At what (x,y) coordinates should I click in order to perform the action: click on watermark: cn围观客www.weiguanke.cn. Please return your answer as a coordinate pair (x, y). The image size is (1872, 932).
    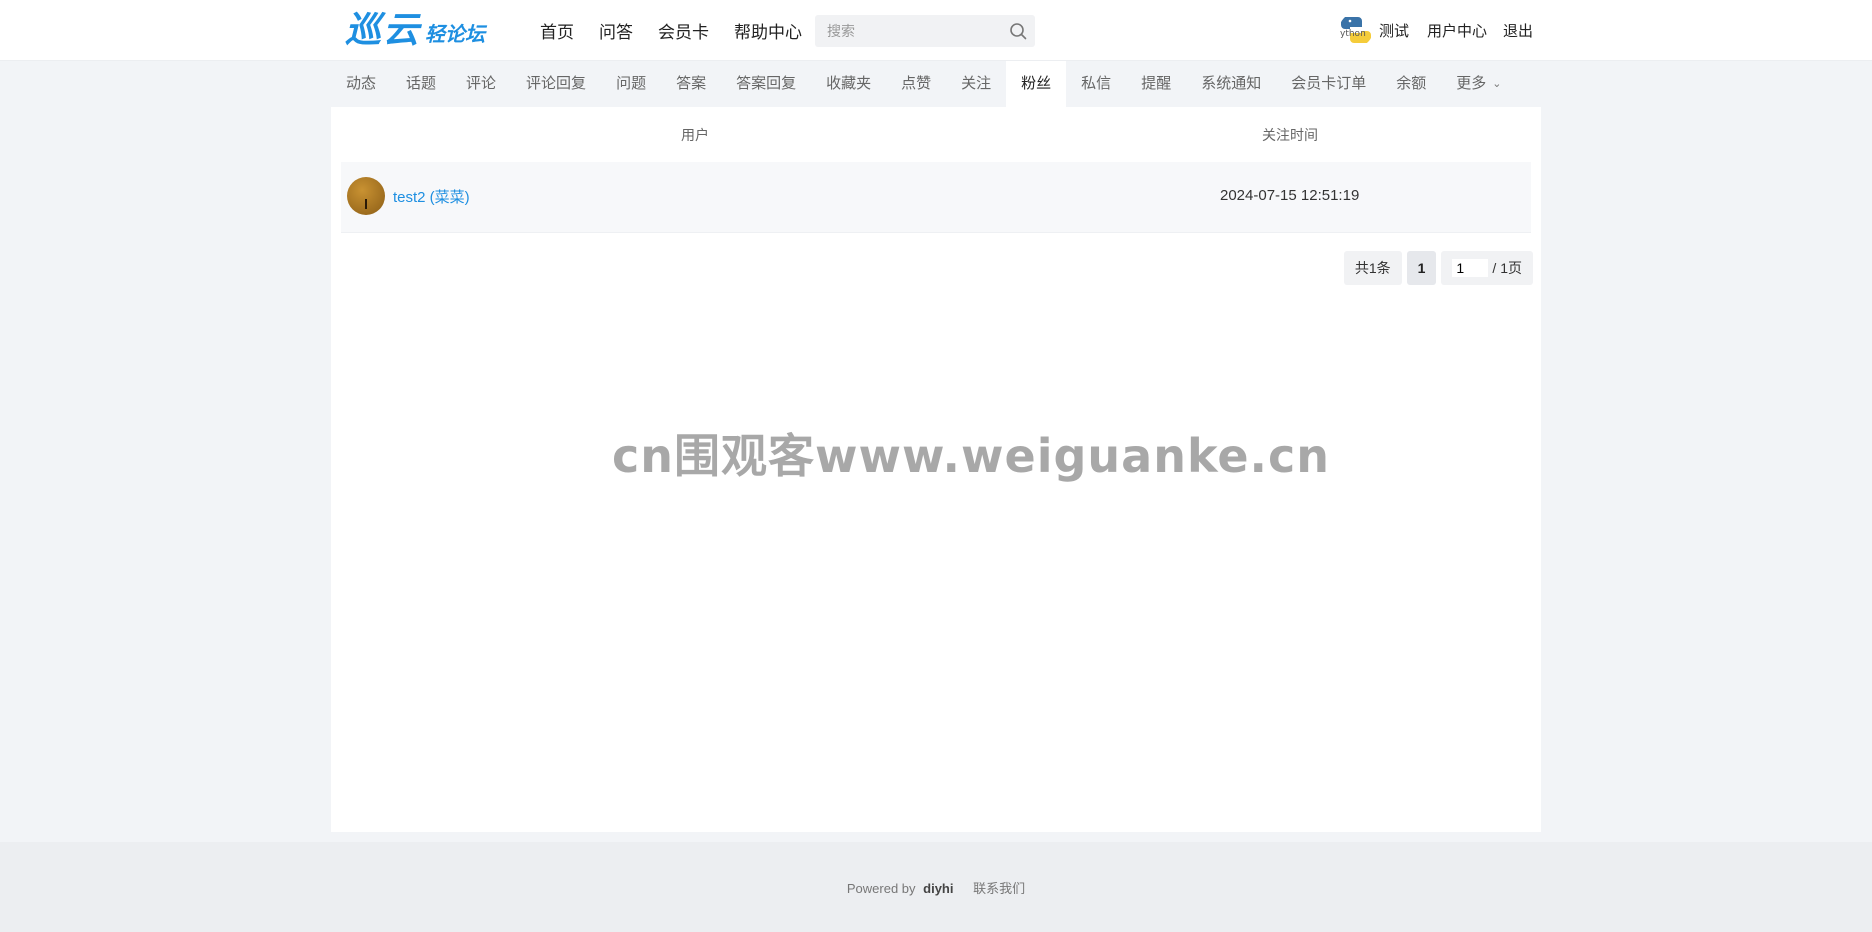
    Looking at the image, I should click on (971, 456).